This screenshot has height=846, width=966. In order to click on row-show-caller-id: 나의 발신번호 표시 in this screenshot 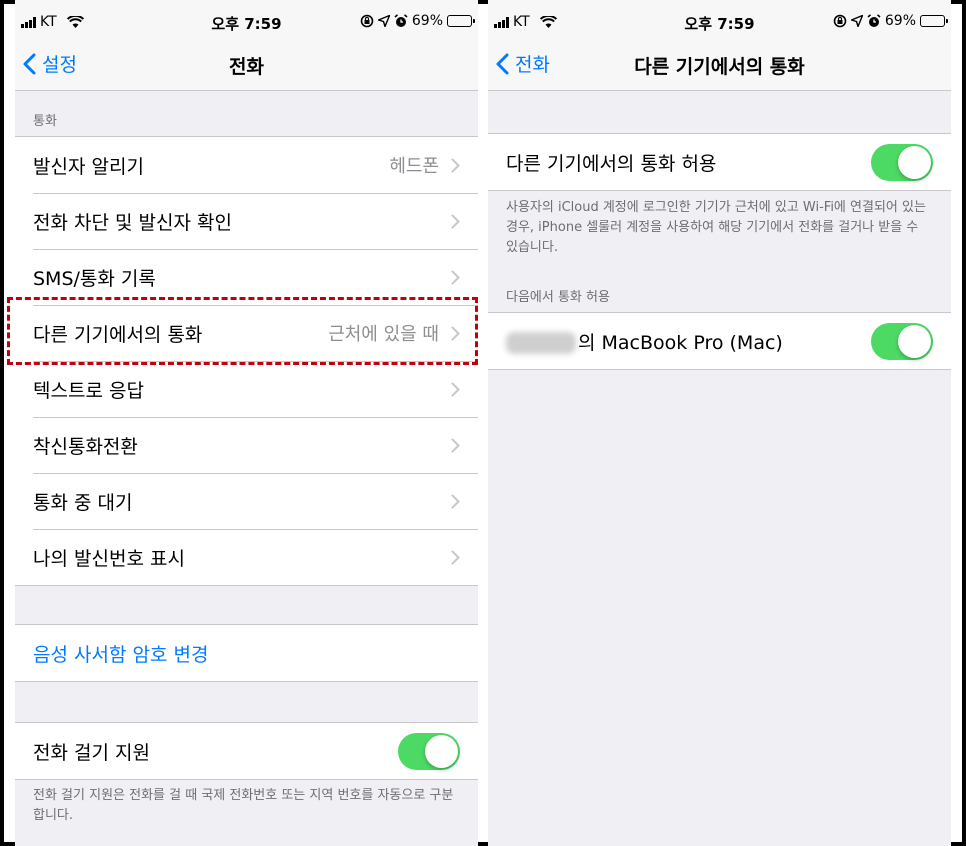, I will do `click(246, 557)`.